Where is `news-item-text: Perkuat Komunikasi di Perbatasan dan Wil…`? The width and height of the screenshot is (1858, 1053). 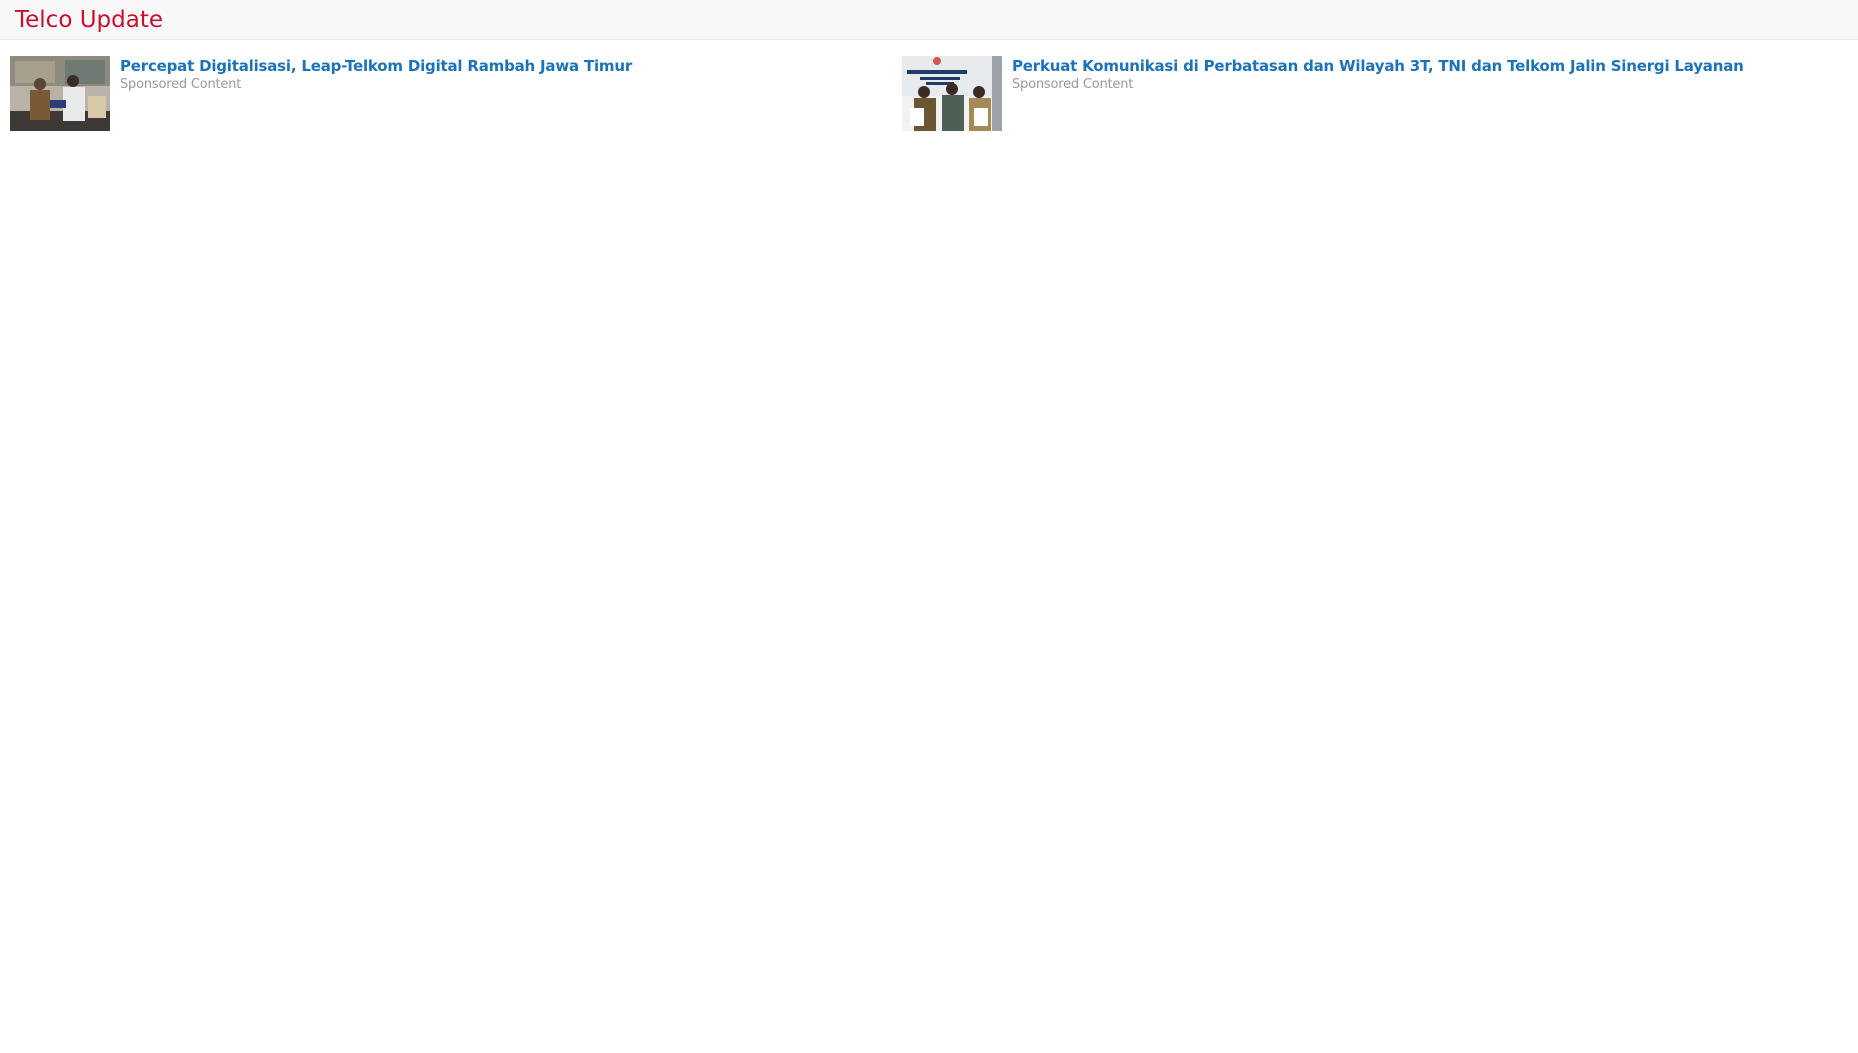
news-item-text: Perkuat Komunikasi di Perbatasan dan Wil… is located at coordinates (1427, 75).